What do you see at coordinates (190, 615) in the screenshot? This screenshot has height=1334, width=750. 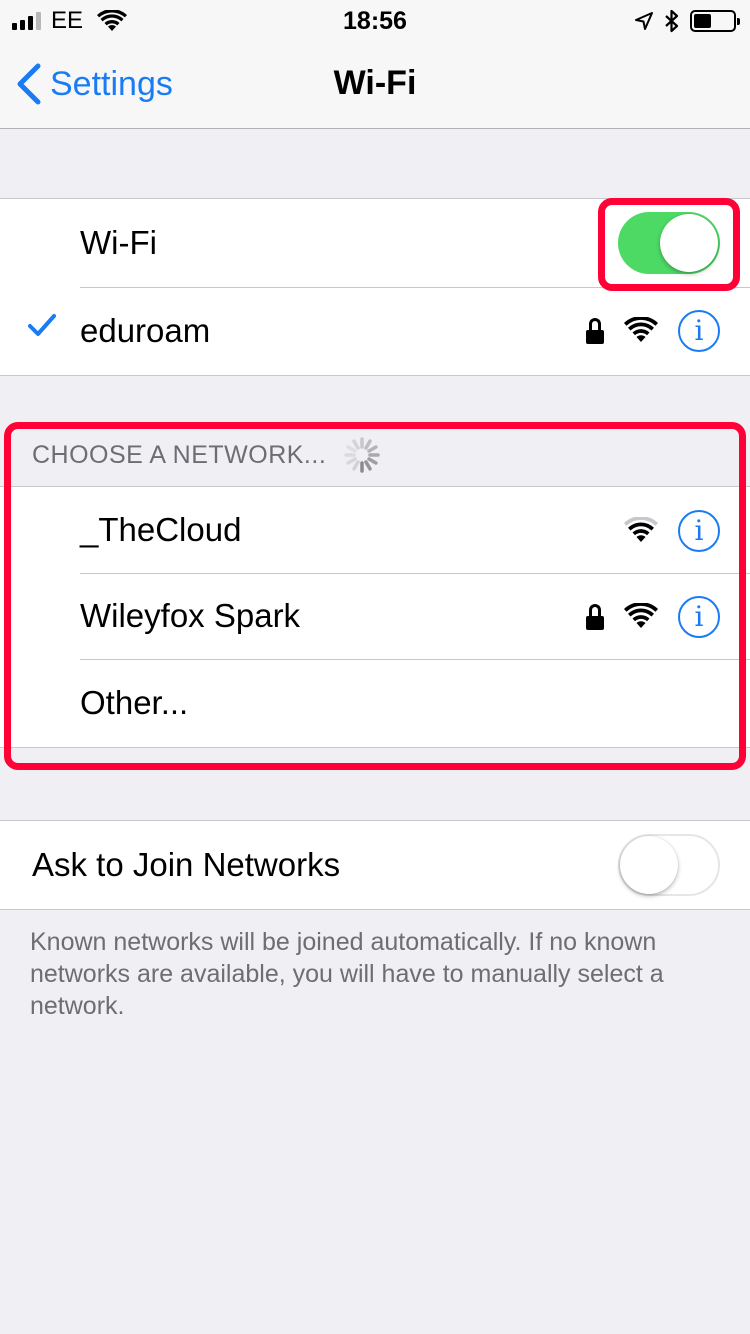 I see `network-name: Wileyfox Spark` at bounding box center [190, 615].